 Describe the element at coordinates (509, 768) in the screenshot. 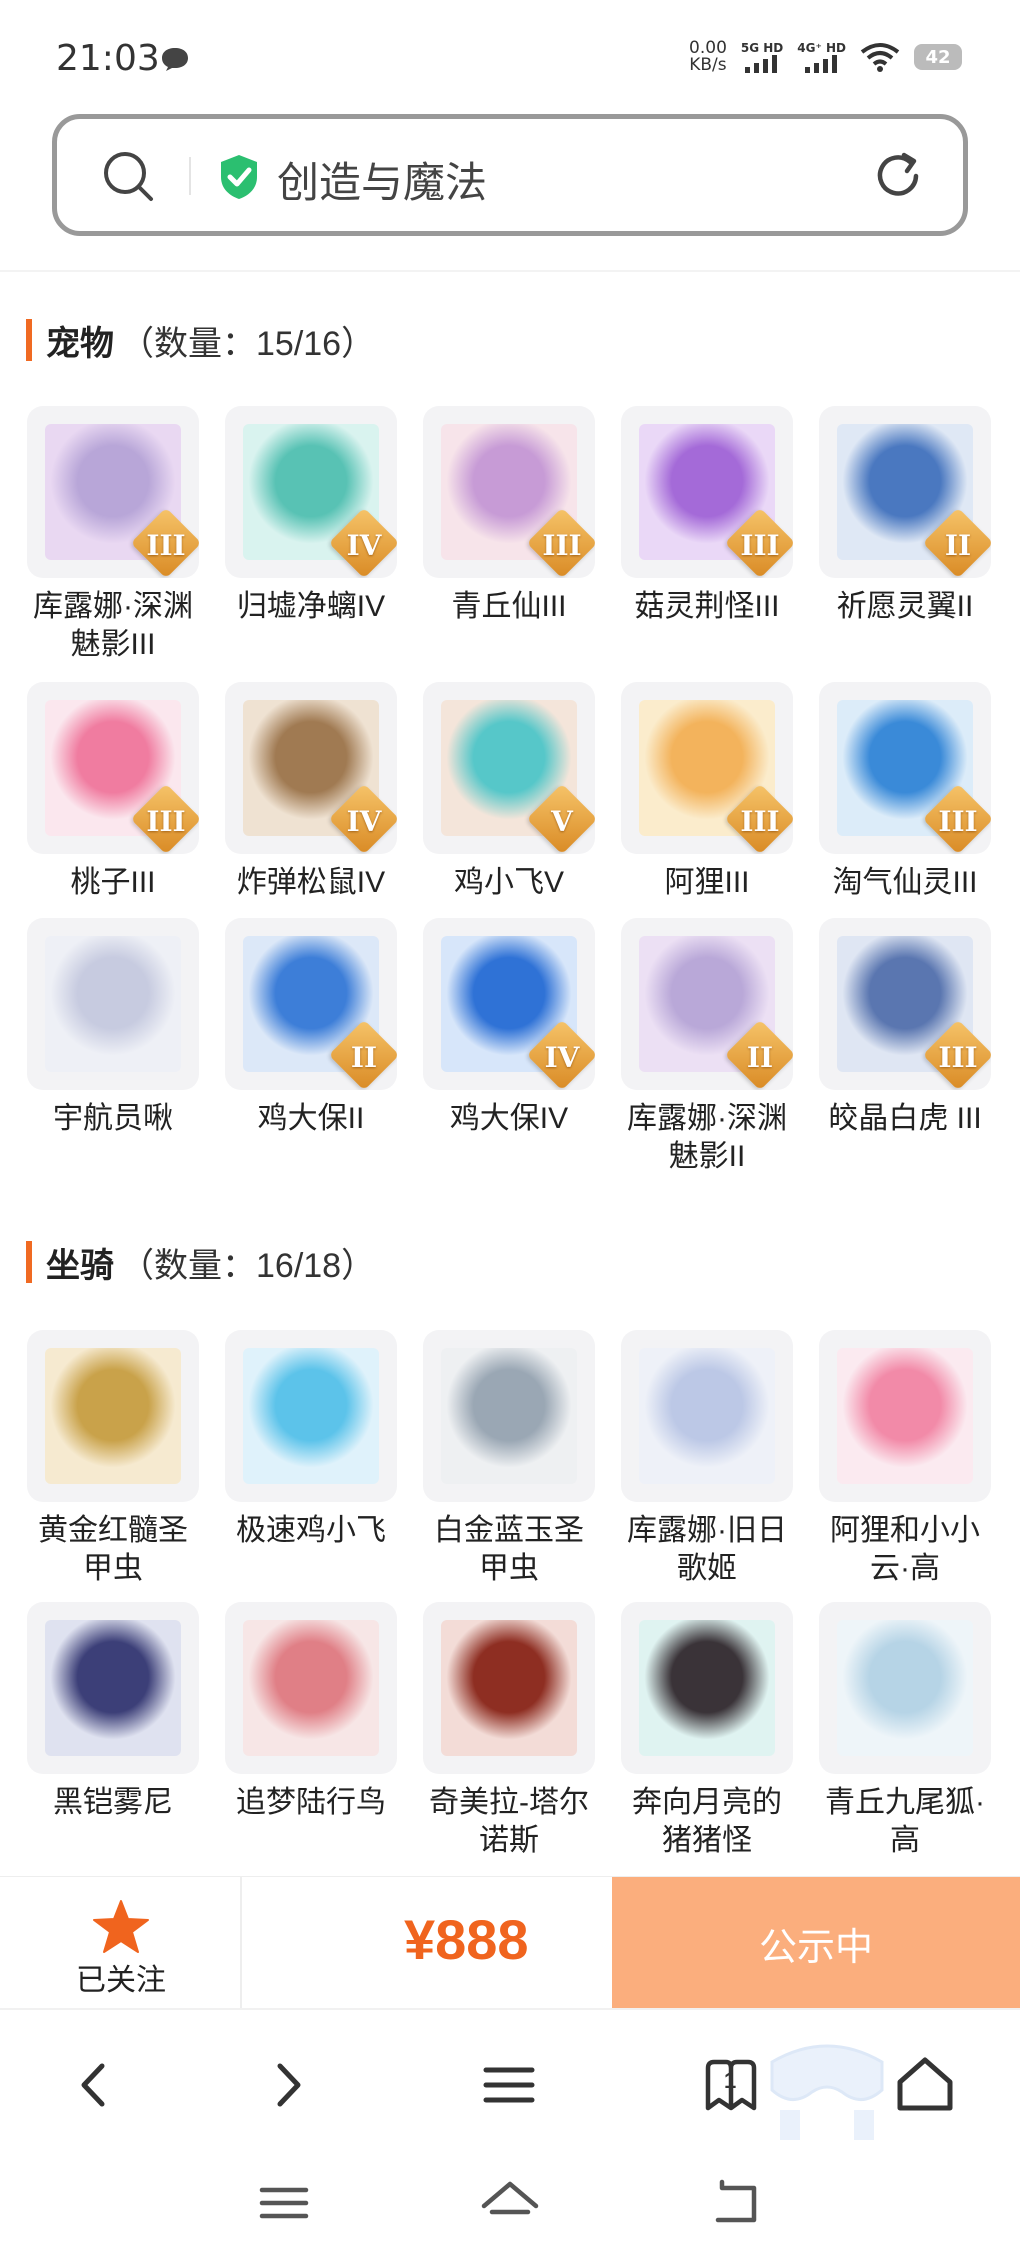

I see `item-thumbnail: V` at that location.